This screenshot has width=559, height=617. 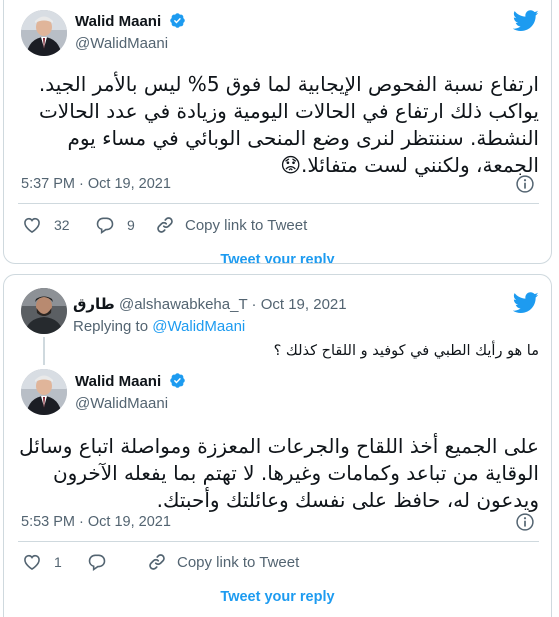 I want to click on reply-button: 9, so click(x=115, y=225).